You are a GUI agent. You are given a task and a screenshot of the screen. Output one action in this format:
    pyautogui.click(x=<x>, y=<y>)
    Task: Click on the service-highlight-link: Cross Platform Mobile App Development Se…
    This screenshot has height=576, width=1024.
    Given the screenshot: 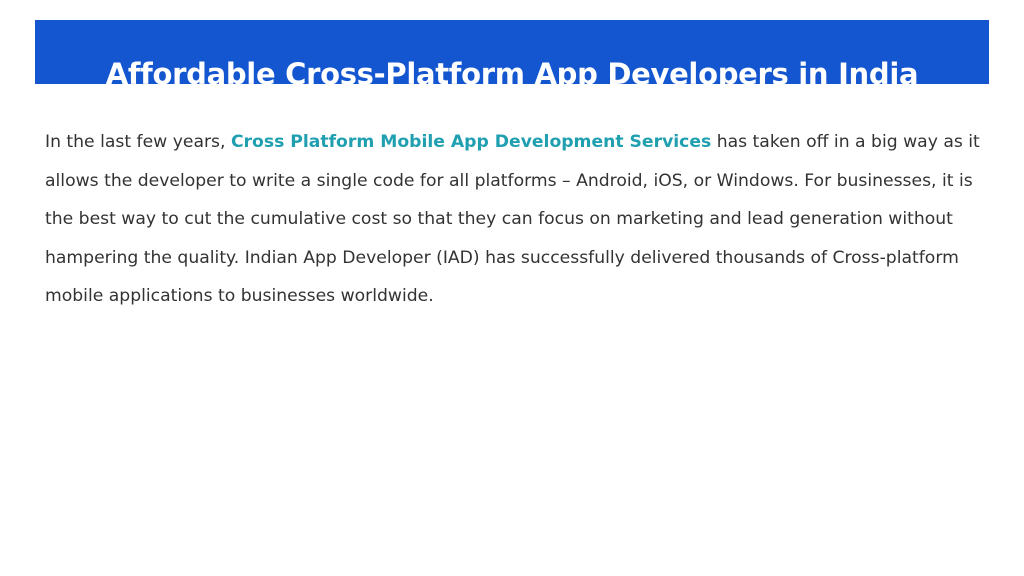 What is the action you would take?
    pyautogui.click(x=471, y=142)
    